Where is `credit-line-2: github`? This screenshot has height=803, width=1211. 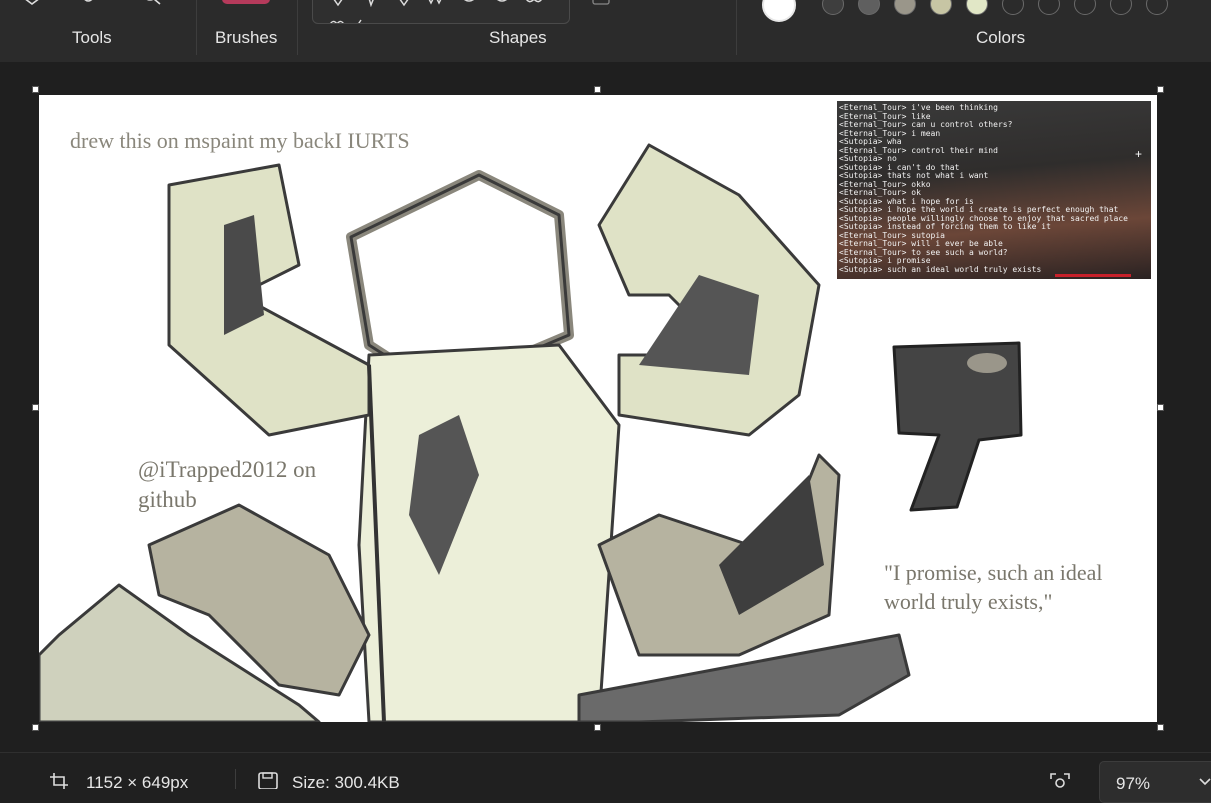
credit-line-2: github is located at coordinates (167, 499).